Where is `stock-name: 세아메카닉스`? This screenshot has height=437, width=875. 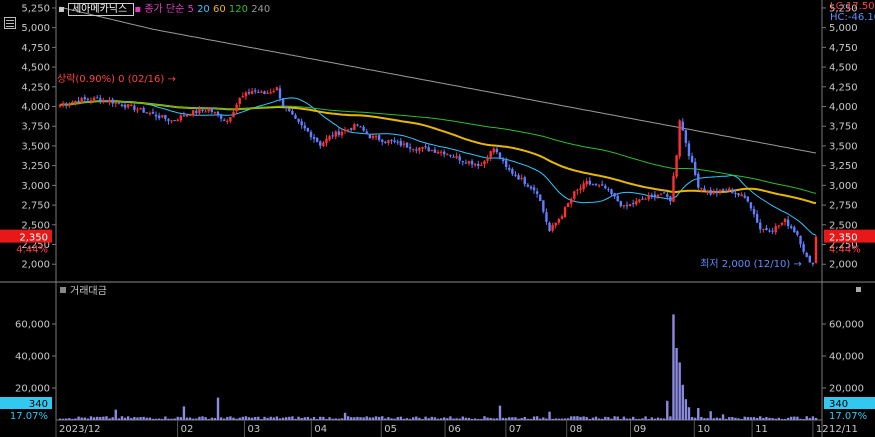
stock-name: 세아메카닉스 is located at coordinates (99, 9).